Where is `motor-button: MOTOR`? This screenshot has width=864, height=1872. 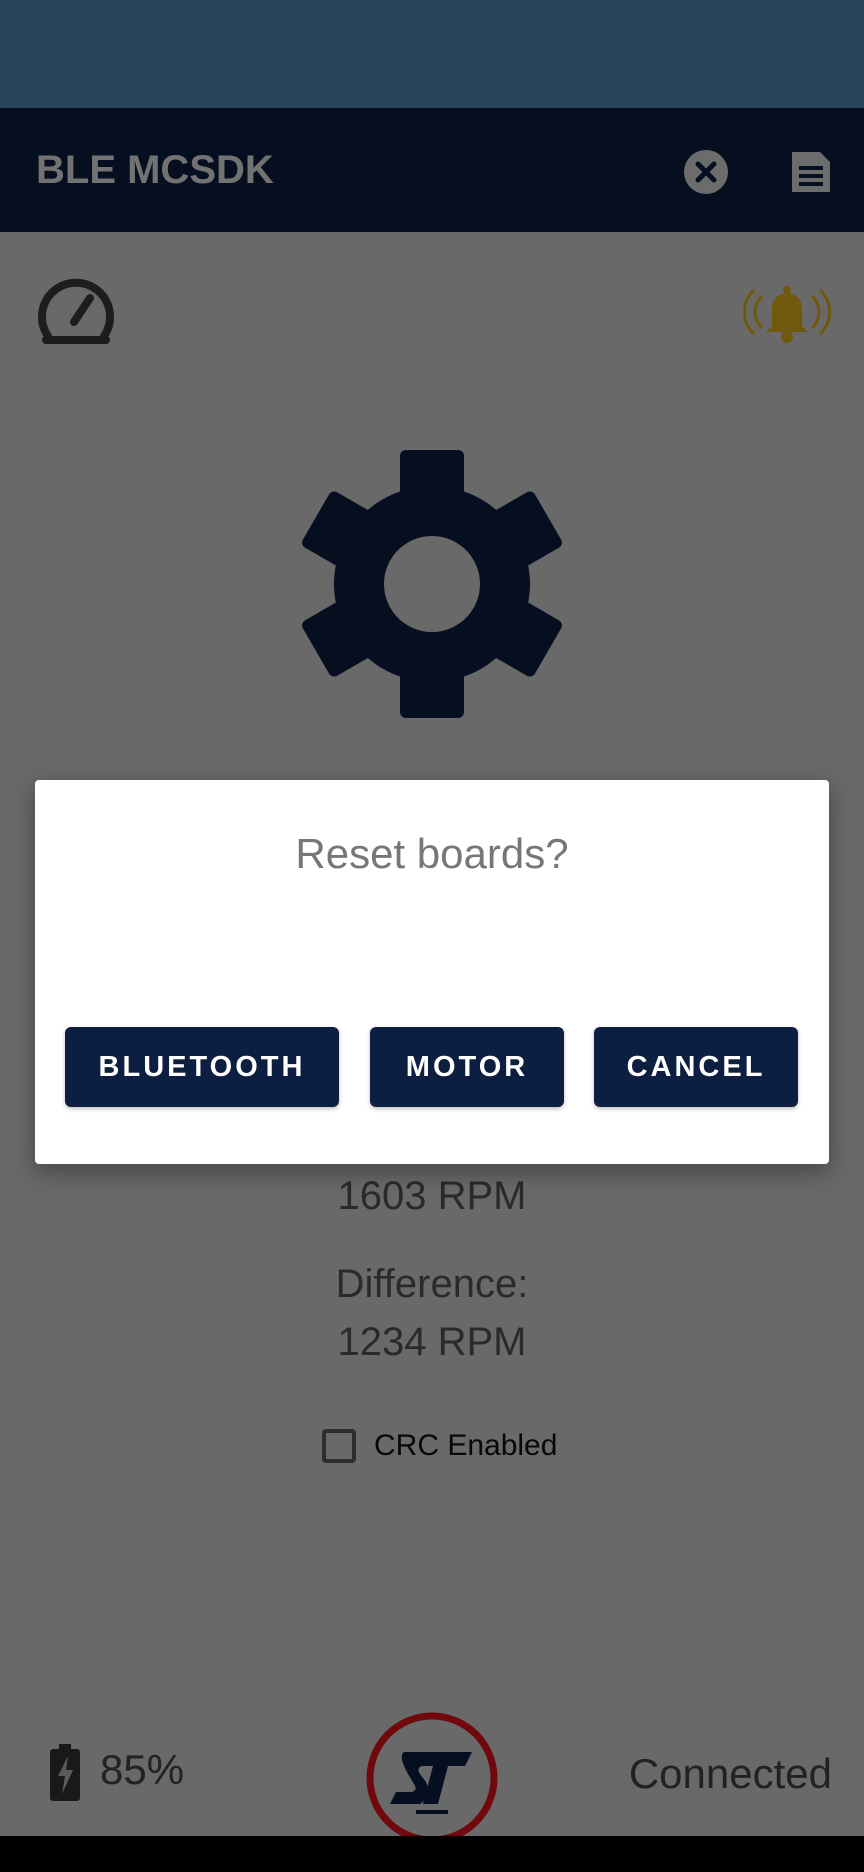 motor-button: MOTOR is located at coordinates (467, 1067).